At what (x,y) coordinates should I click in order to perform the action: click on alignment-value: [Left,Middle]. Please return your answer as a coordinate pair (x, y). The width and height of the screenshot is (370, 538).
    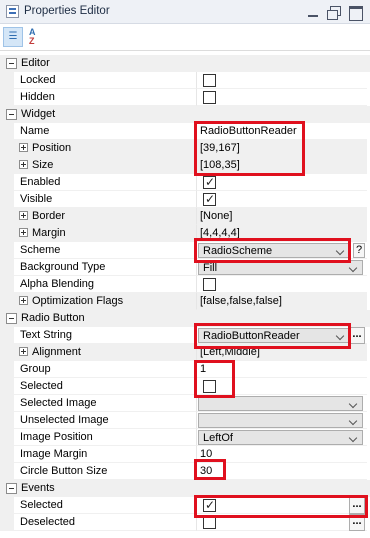
    Looking at the image, I should click on (230, 352).